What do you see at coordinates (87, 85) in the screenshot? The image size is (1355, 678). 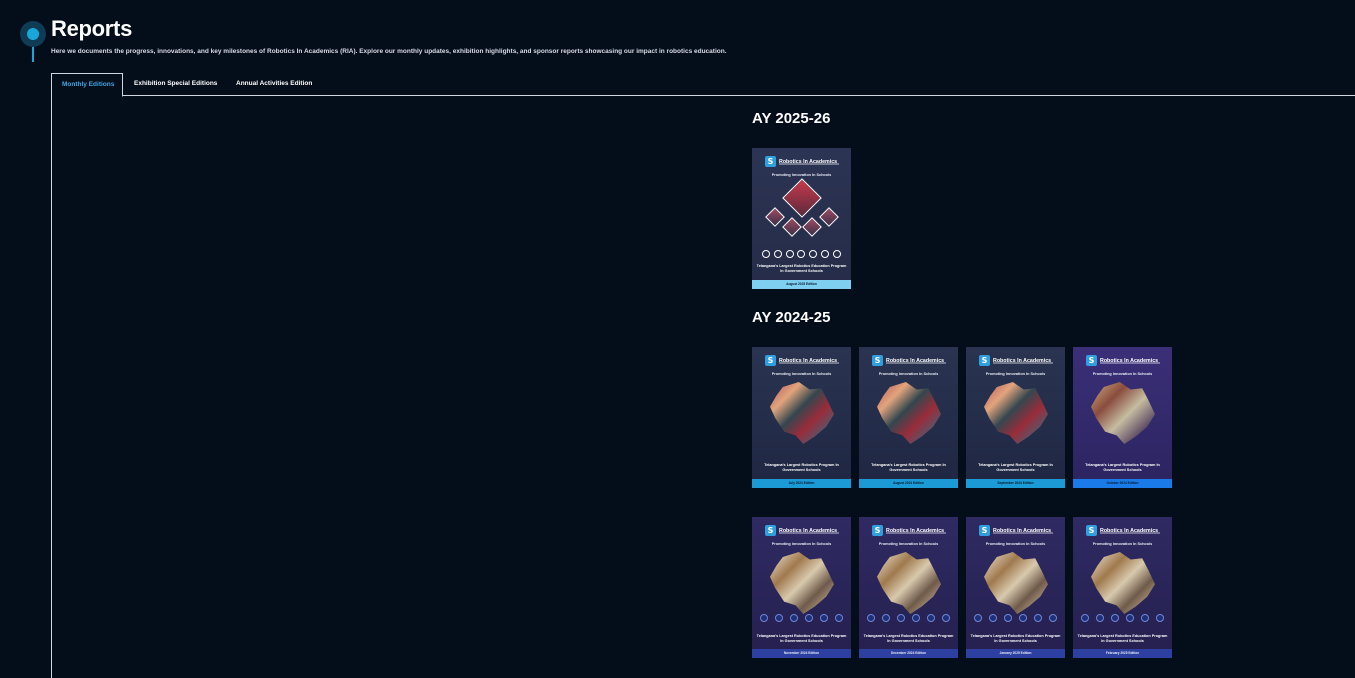 I see `tab-monthly-editions: Monthly Editions` at bounding box center [87, 85].